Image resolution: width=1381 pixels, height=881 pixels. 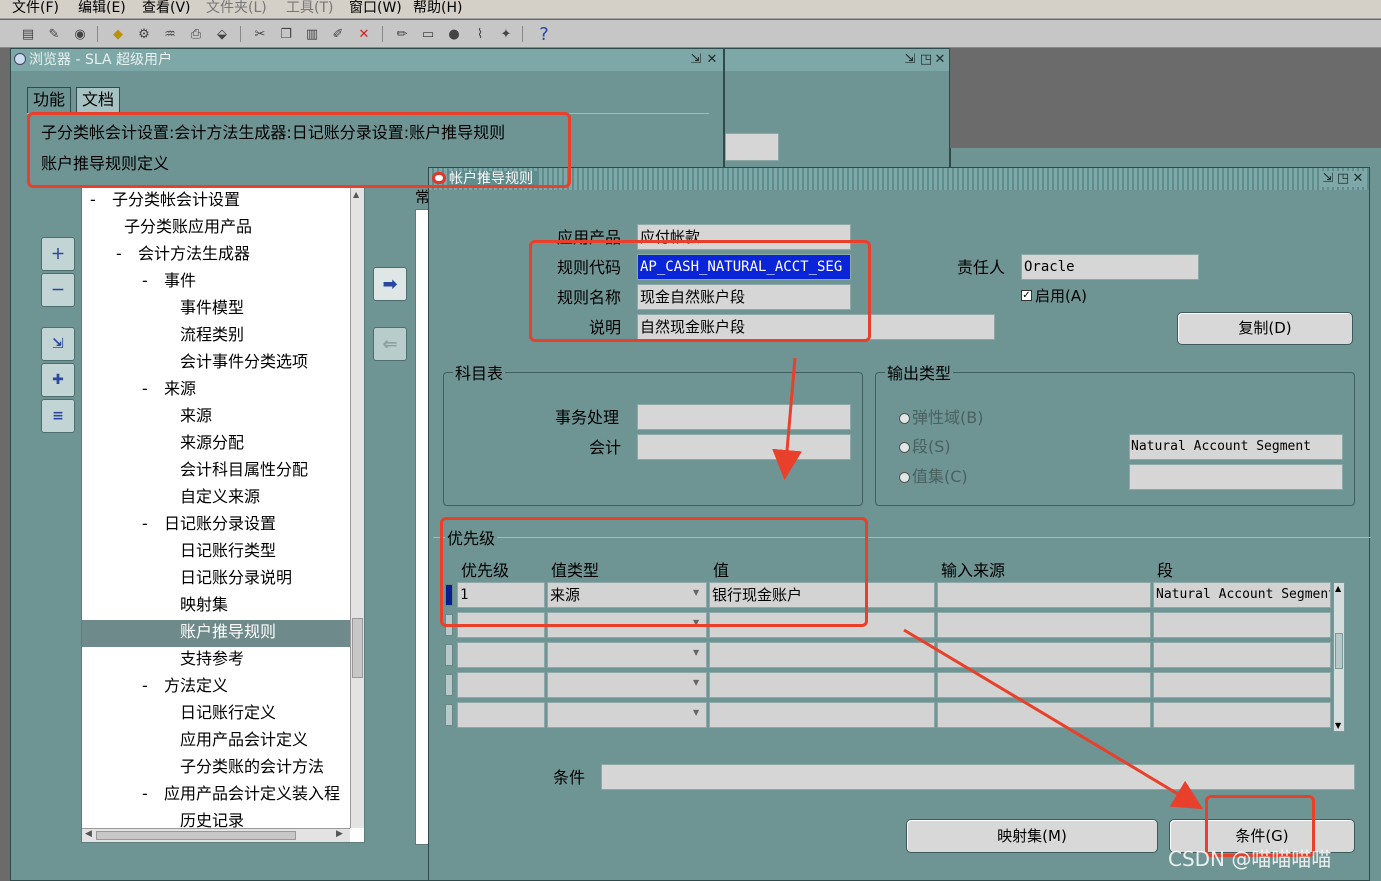 What do you see at coordinates (787, 418) in the screenshot?
I see `annotation-arrow-down` at bounding box center [787, 418].